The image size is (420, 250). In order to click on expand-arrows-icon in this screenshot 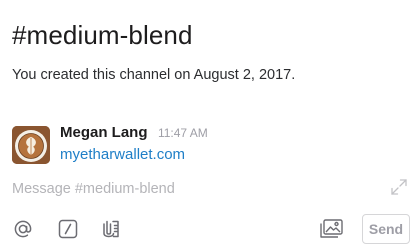, I will do `click(399, 187)`.